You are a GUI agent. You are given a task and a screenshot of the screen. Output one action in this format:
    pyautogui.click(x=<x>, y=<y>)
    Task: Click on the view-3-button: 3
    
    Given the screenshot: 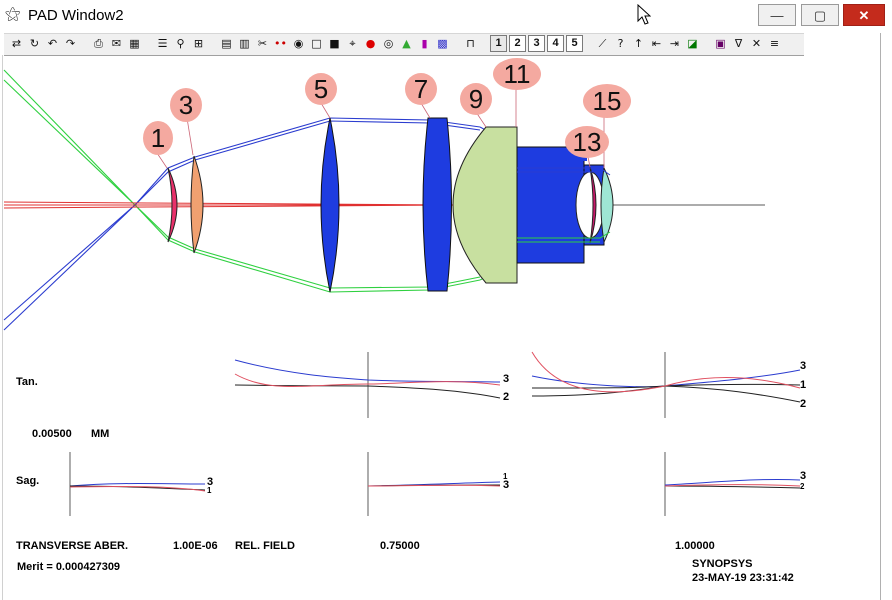 What is the action you would take?
    pyautogui.click(x=536, y=43)
    